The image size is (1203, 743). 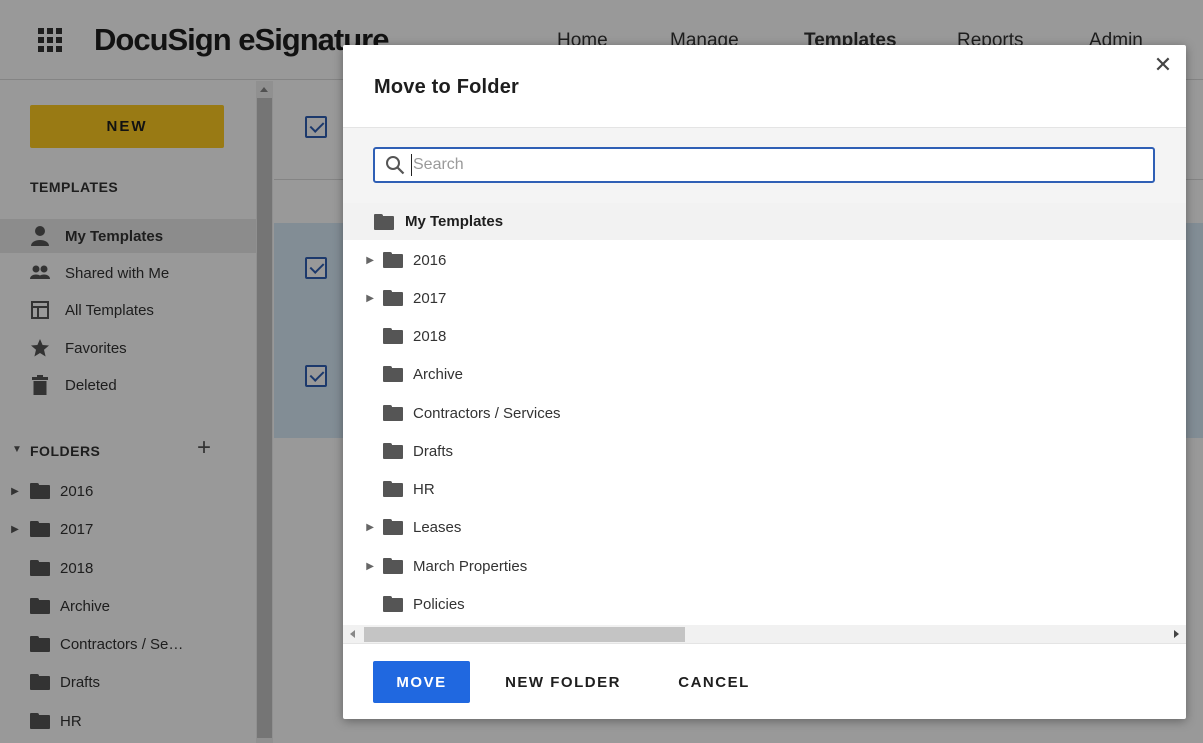 I want to click on tree-root-label: My Templates, so click(x=454, y=221).